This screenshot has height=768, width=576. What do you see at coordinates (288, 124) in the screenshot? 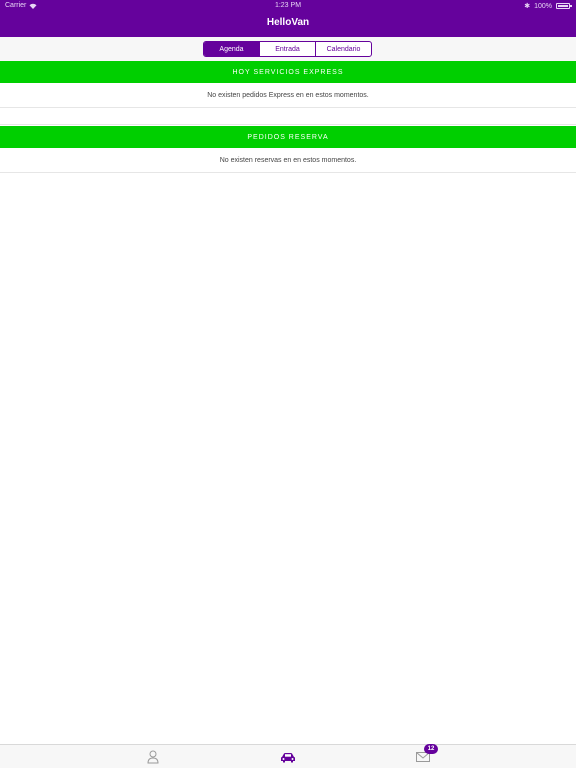
I see `section-divider` at bounding box center [288, 124].